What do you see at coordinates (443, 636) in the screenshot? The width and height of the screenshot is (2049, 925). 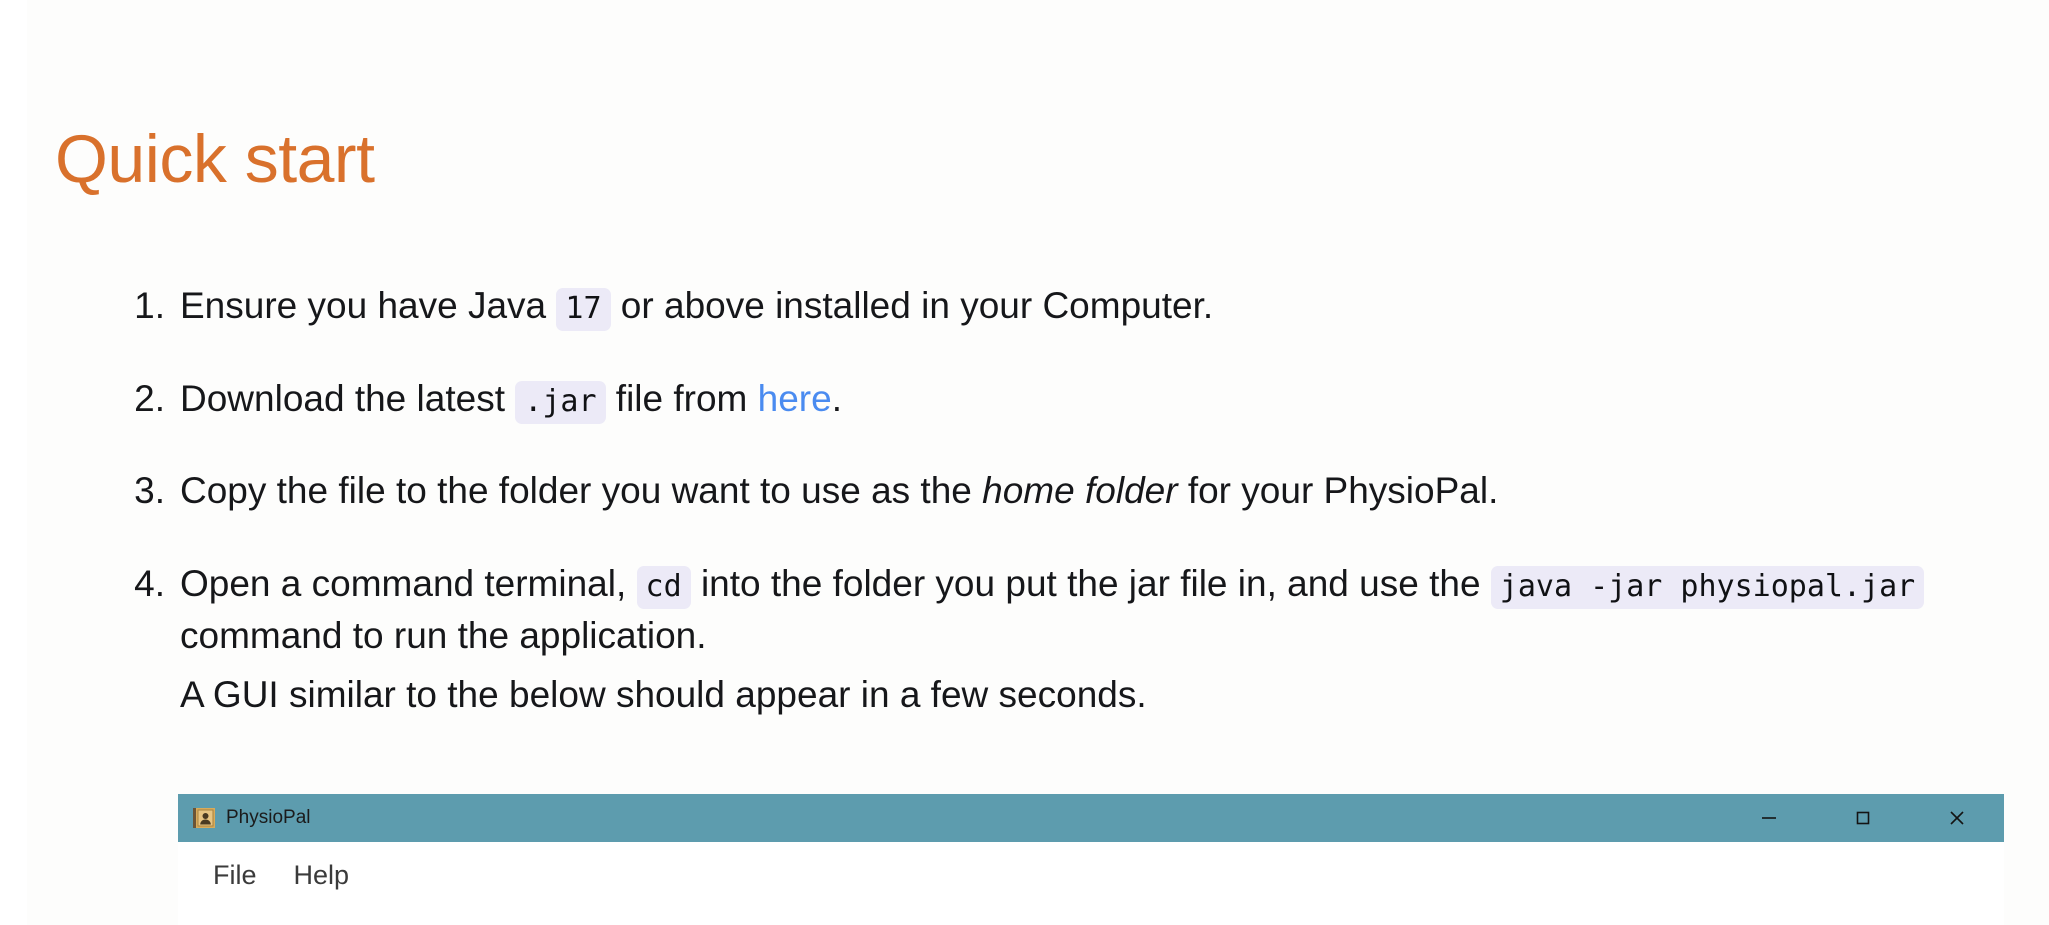 I see `step-text: command to run the application.` at bounding box center [443, 636].